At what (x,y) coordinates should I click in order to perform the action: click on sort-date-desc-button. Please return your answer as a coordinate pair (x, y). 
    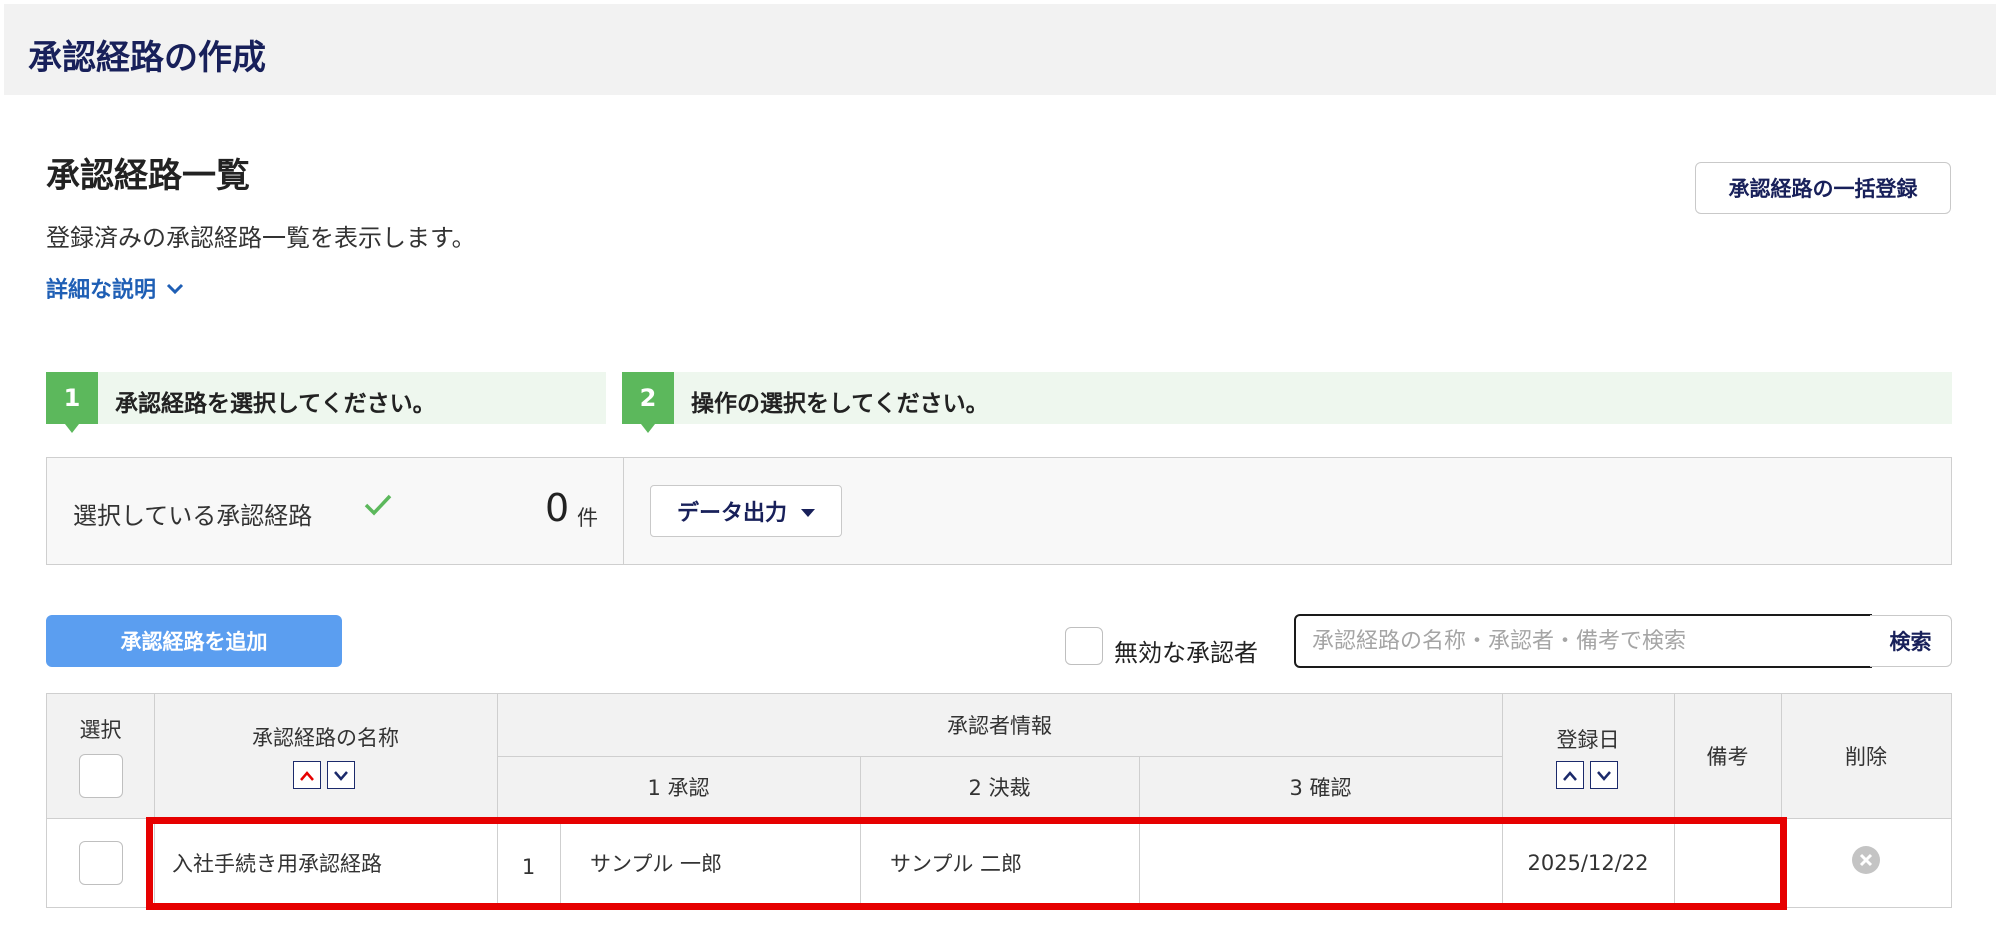
    Looking at the image, I should click on (1604, 775).